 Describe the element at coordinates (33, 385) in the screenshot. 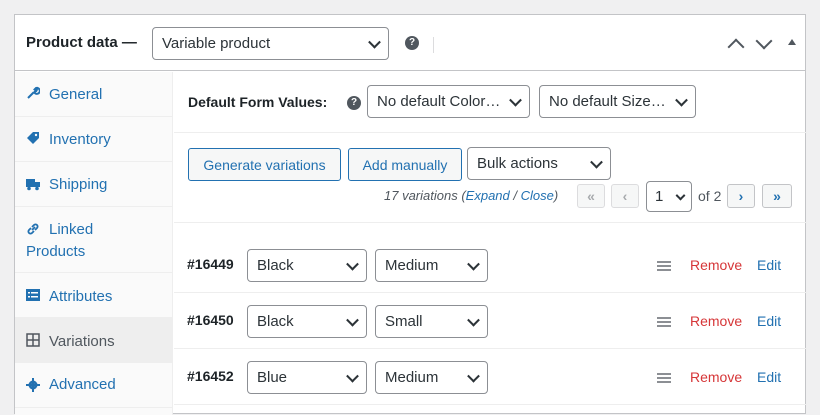

I see `gear-icon` at that location.